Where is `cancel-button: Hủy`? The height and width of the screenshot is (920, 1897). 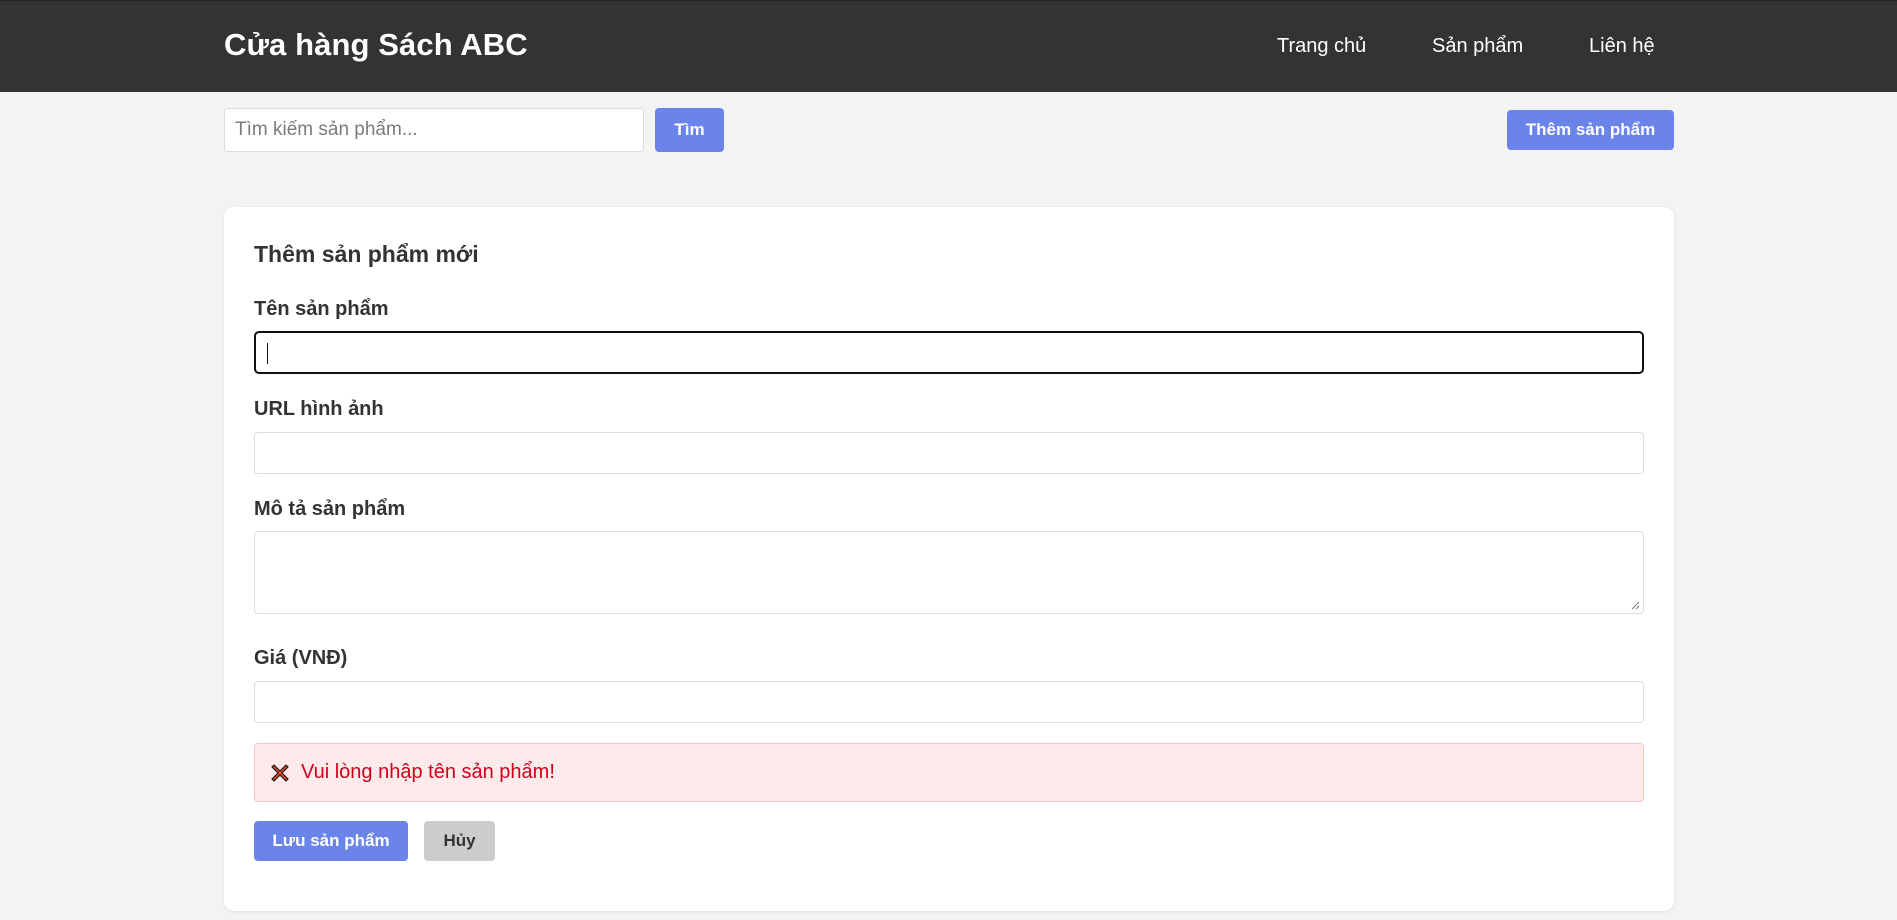 cancel-button: Hủy is located at coordinates (459, 841).